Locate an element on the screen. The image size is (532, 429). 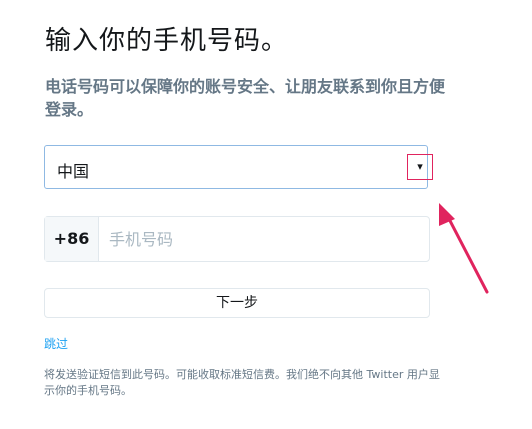
annotation-arrow-icon is located at coordinates (464, 248).